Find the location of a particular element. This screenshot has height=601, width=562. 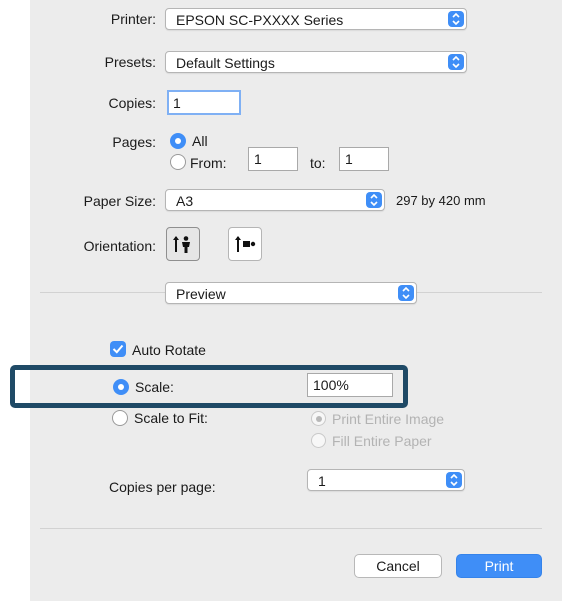

scale-to-fit-radio is located at coordinates (120, 418).